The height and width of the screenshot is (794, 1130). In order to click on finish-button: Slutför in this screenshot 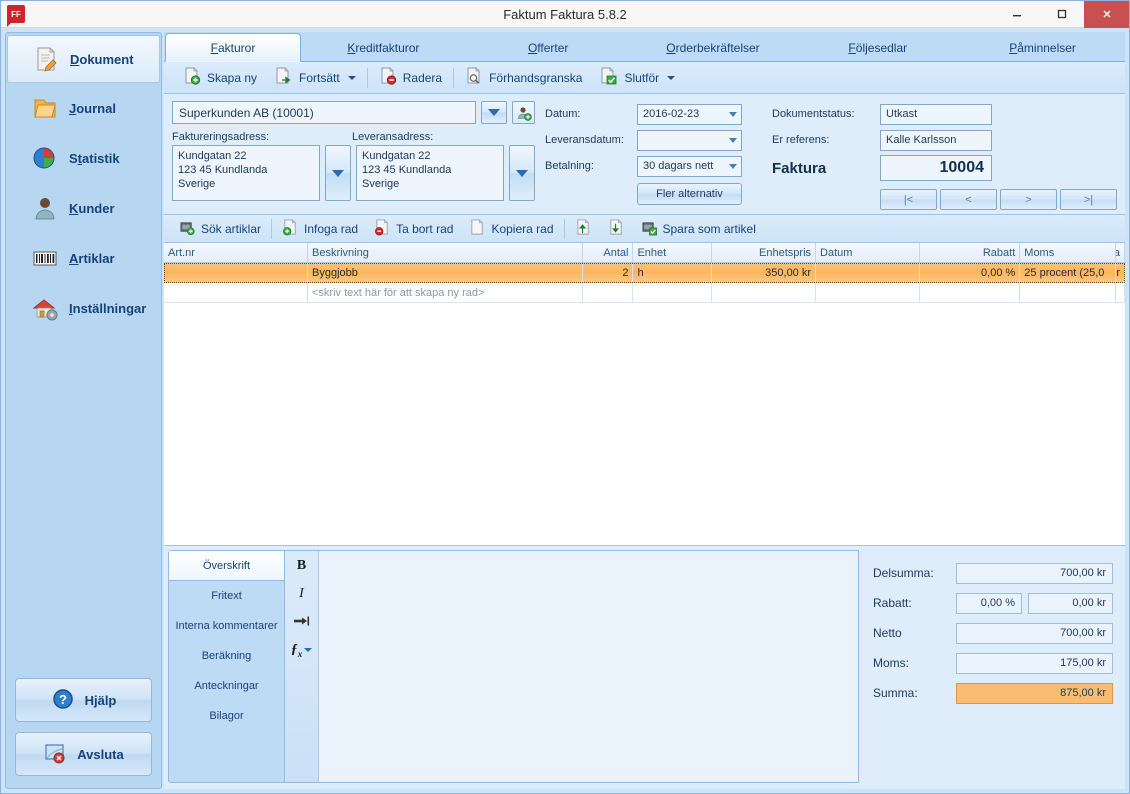, I will do `click(637, 78)`.